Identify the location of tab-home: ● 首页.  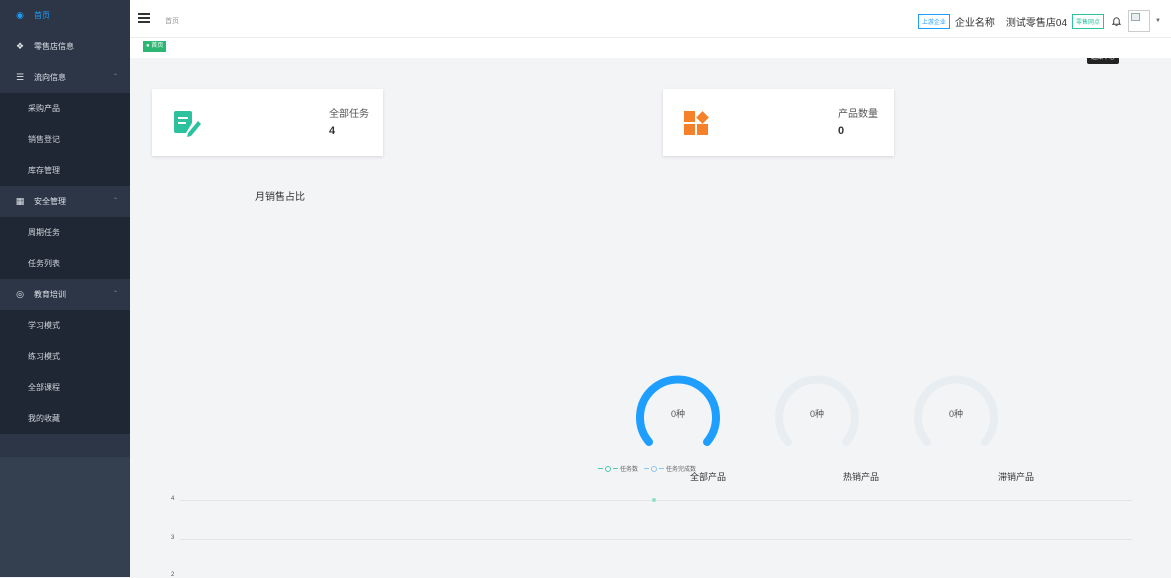
(155, 46).